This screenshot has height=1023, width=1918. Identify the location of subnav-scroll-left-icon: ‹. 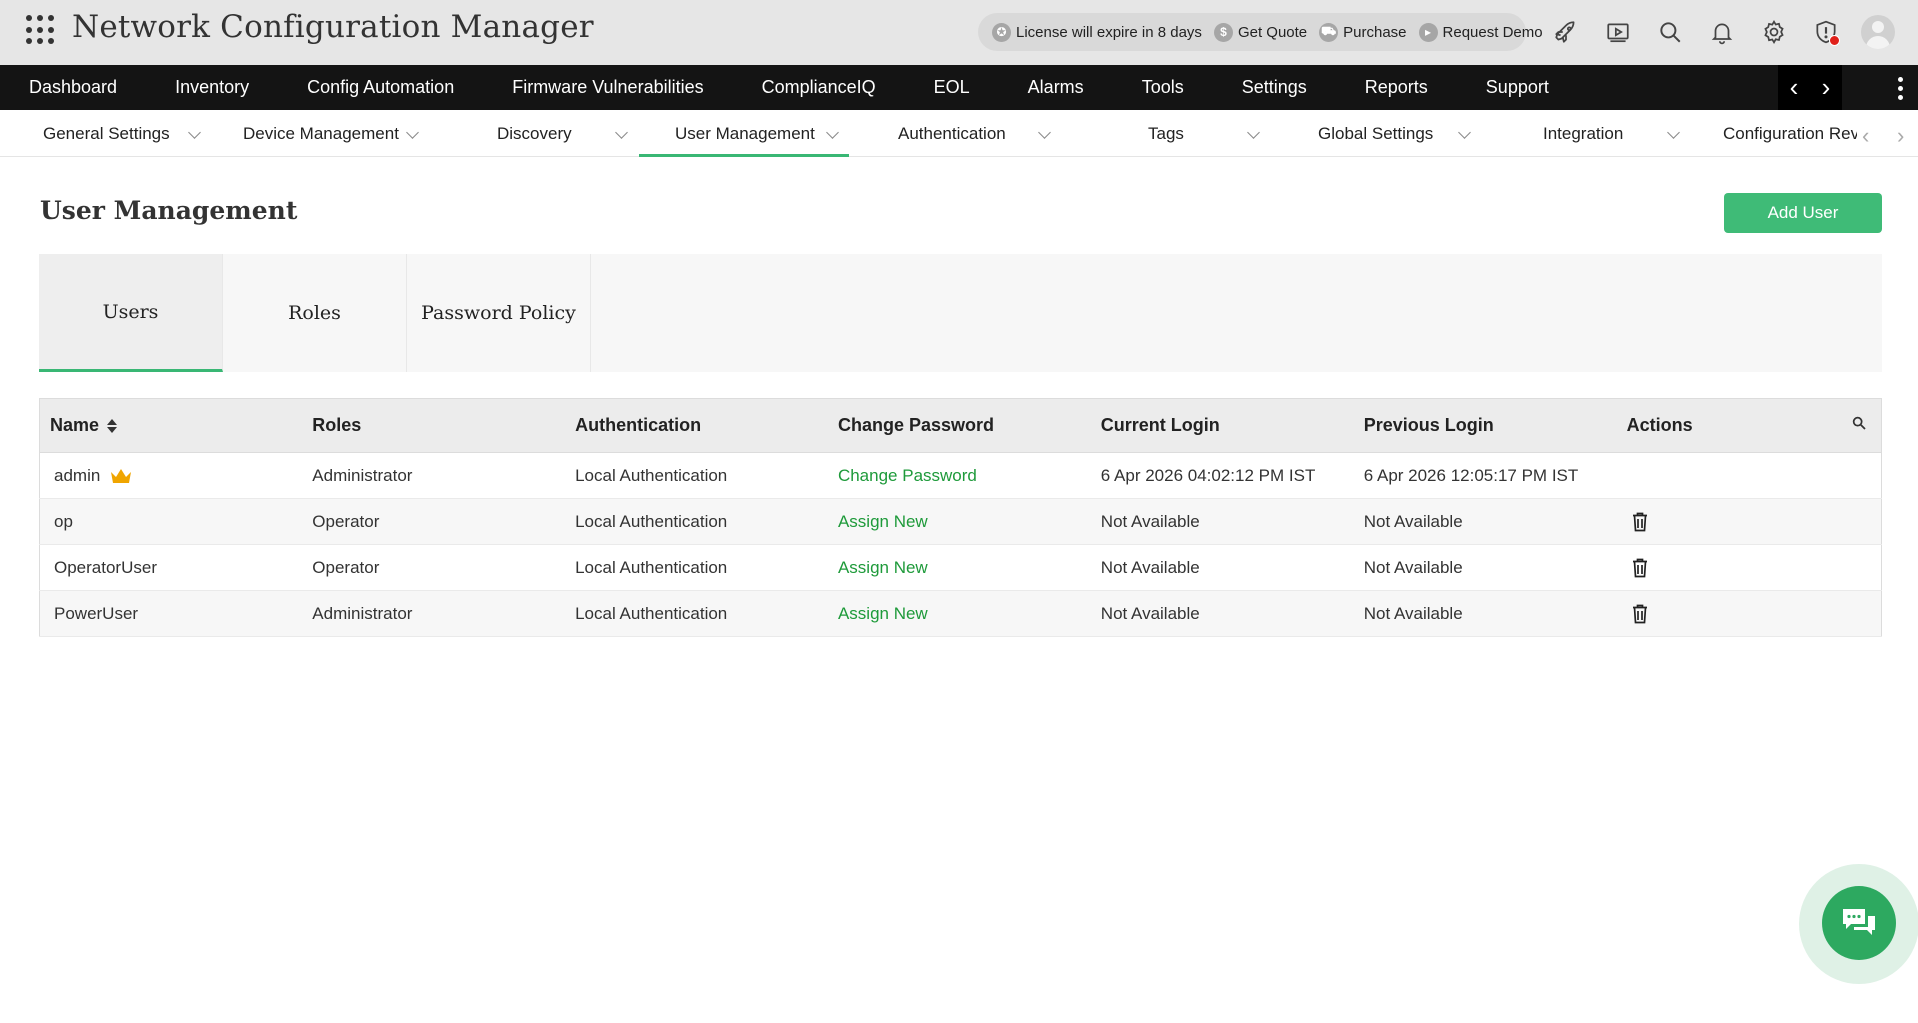
(1865, 136).